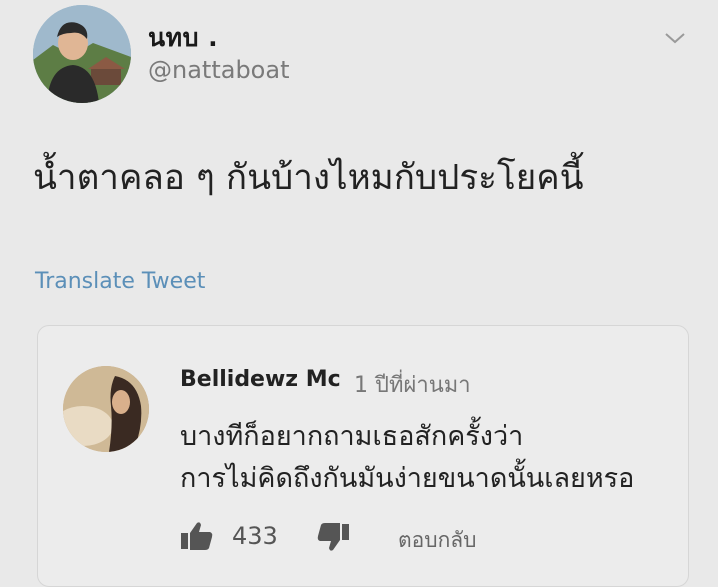  I want to click on tweet-text: น้ำตาคลอ ๆ กันบ้างไหมกับประโยคนี้, so click(308, 178).